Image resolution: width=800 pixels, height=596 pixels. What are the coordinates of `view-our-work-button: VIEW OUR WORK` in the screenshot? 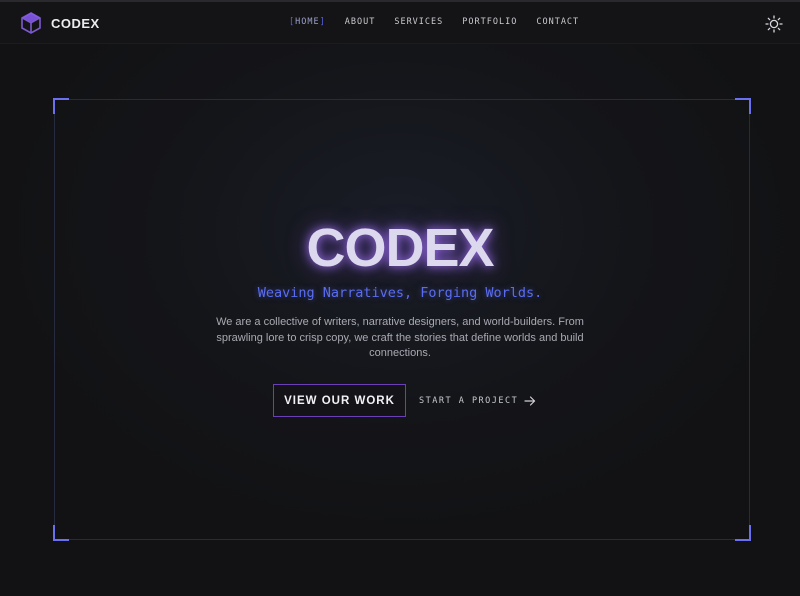 It's located at (339, 400).